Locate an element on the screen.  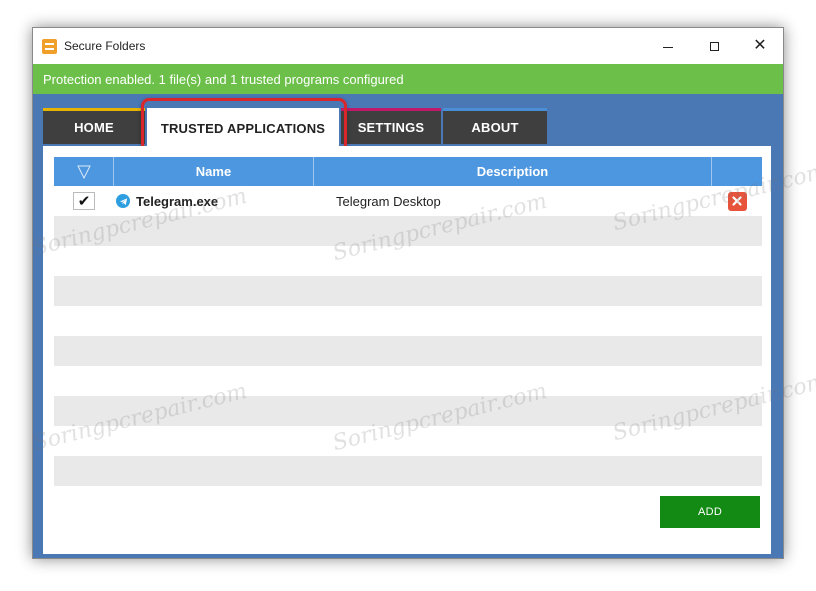
delete-button is located at coordinates (737, 201).